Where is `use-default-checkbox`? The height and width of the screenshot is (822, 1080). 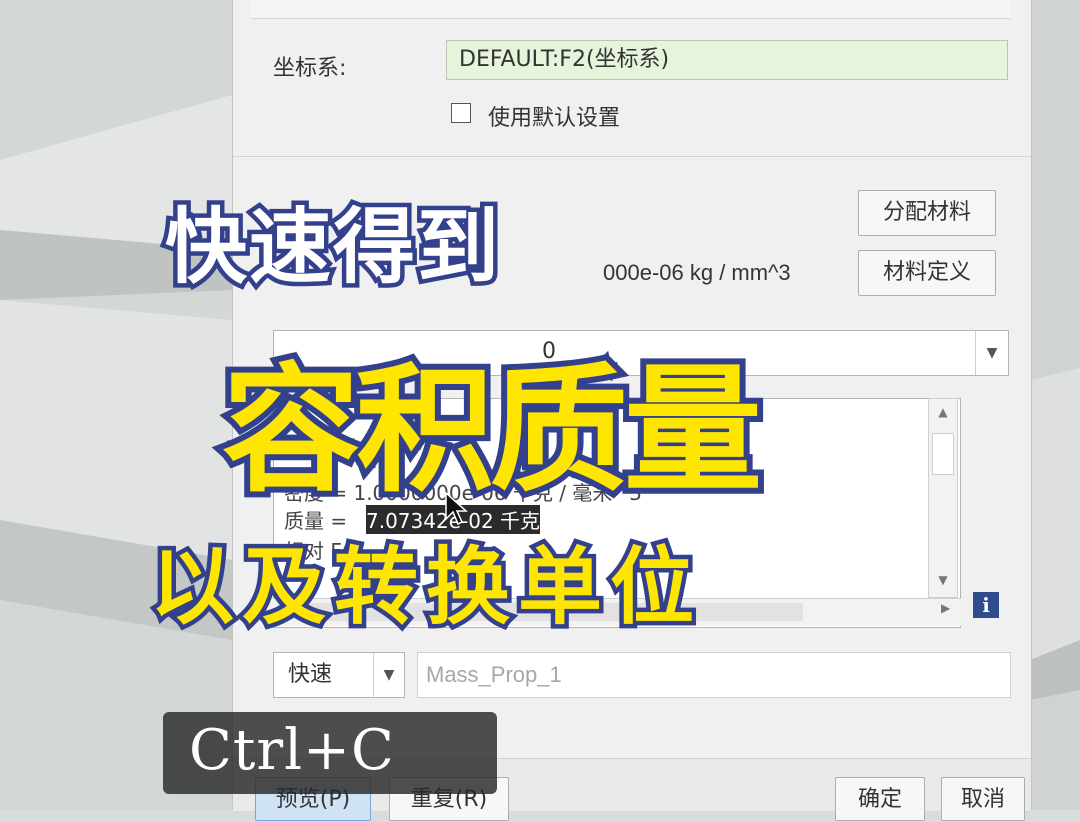 use-default-checkbox is located at coordinates (461, 113).